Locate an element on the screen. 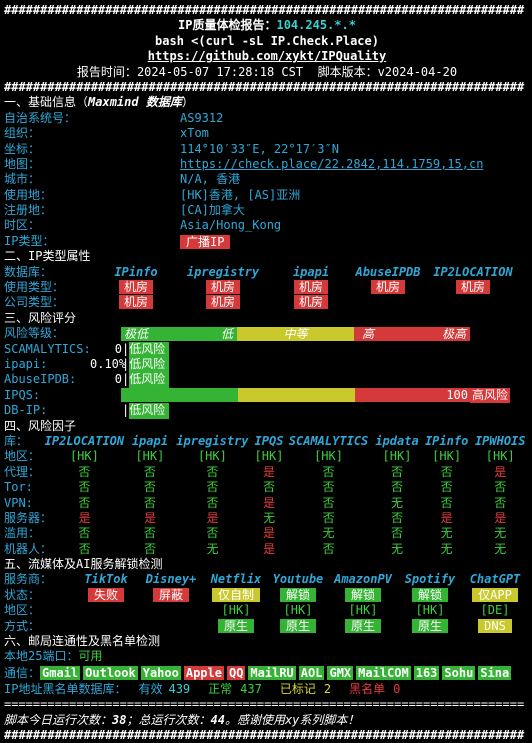 The width and height of the screenshot is (532, 743). risk-source: SCAMALYTICS: is located at coordinates (47, 348).